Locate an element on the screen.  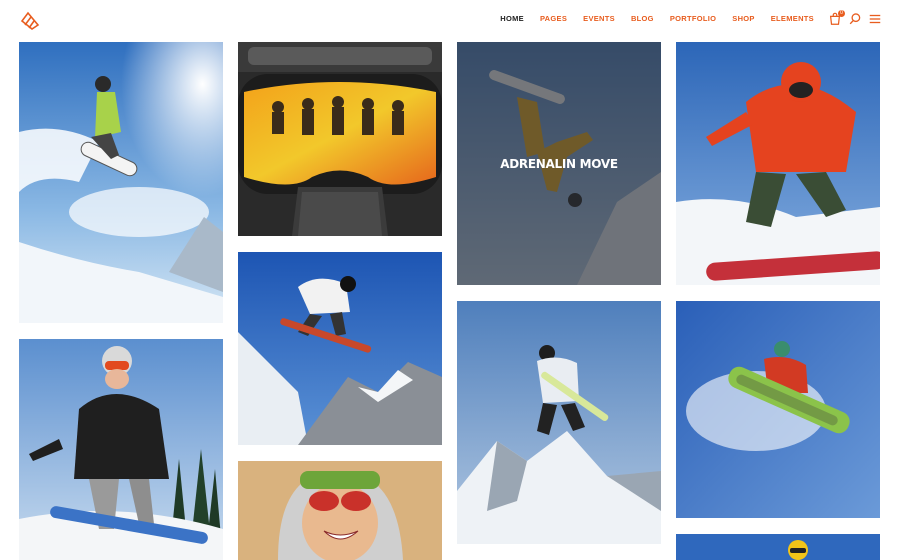
gallery-tile-snowboarder-green-board is located at coordinates (778, 409).